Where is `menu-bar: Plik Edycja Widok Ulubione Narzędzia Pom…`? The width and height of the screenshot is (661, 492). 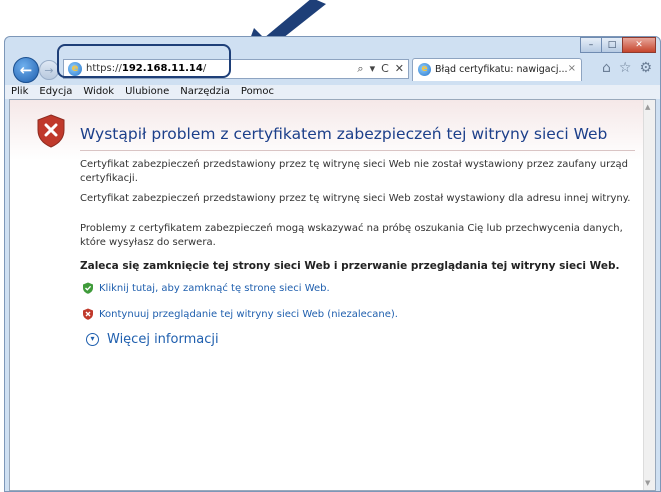 menu-bar: Plik Edycja Widok Ulubione Narzędzia Pom… is located at coordinates (332, 92).